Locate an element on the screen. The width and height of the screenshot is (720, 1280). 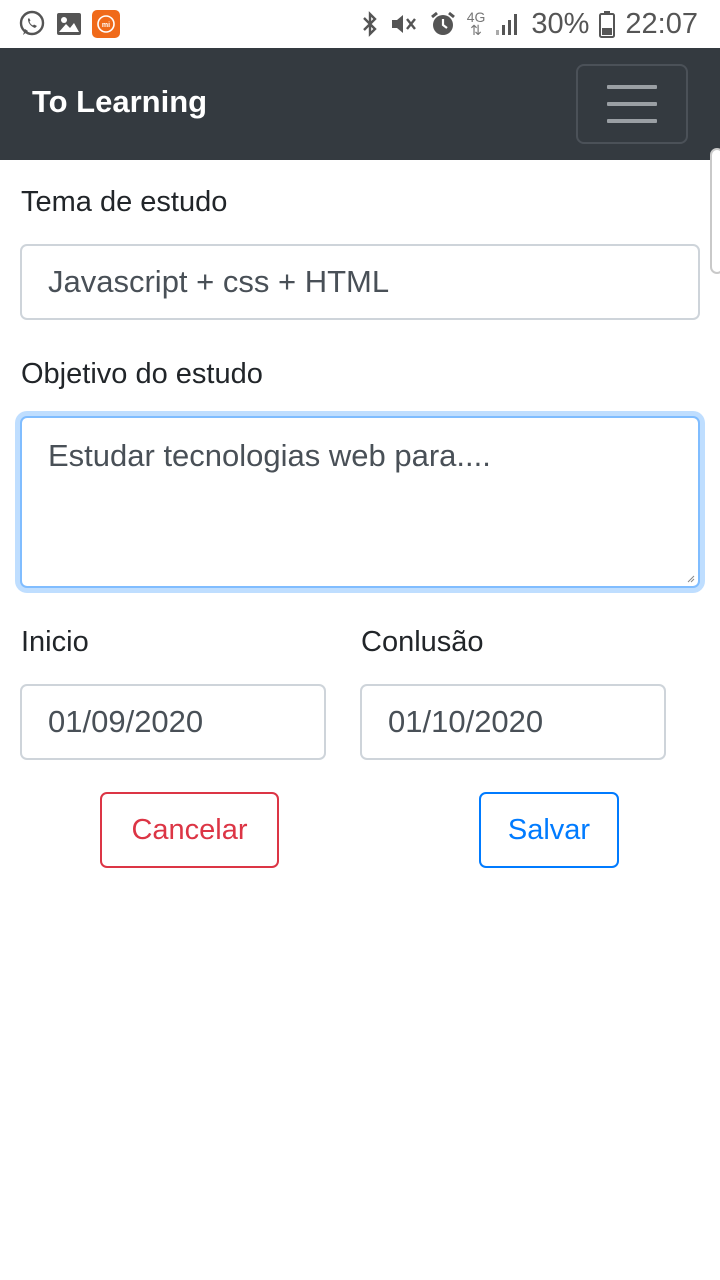
conclusao-date-input: 01/10/2020 is located at coordinates (513, 722).